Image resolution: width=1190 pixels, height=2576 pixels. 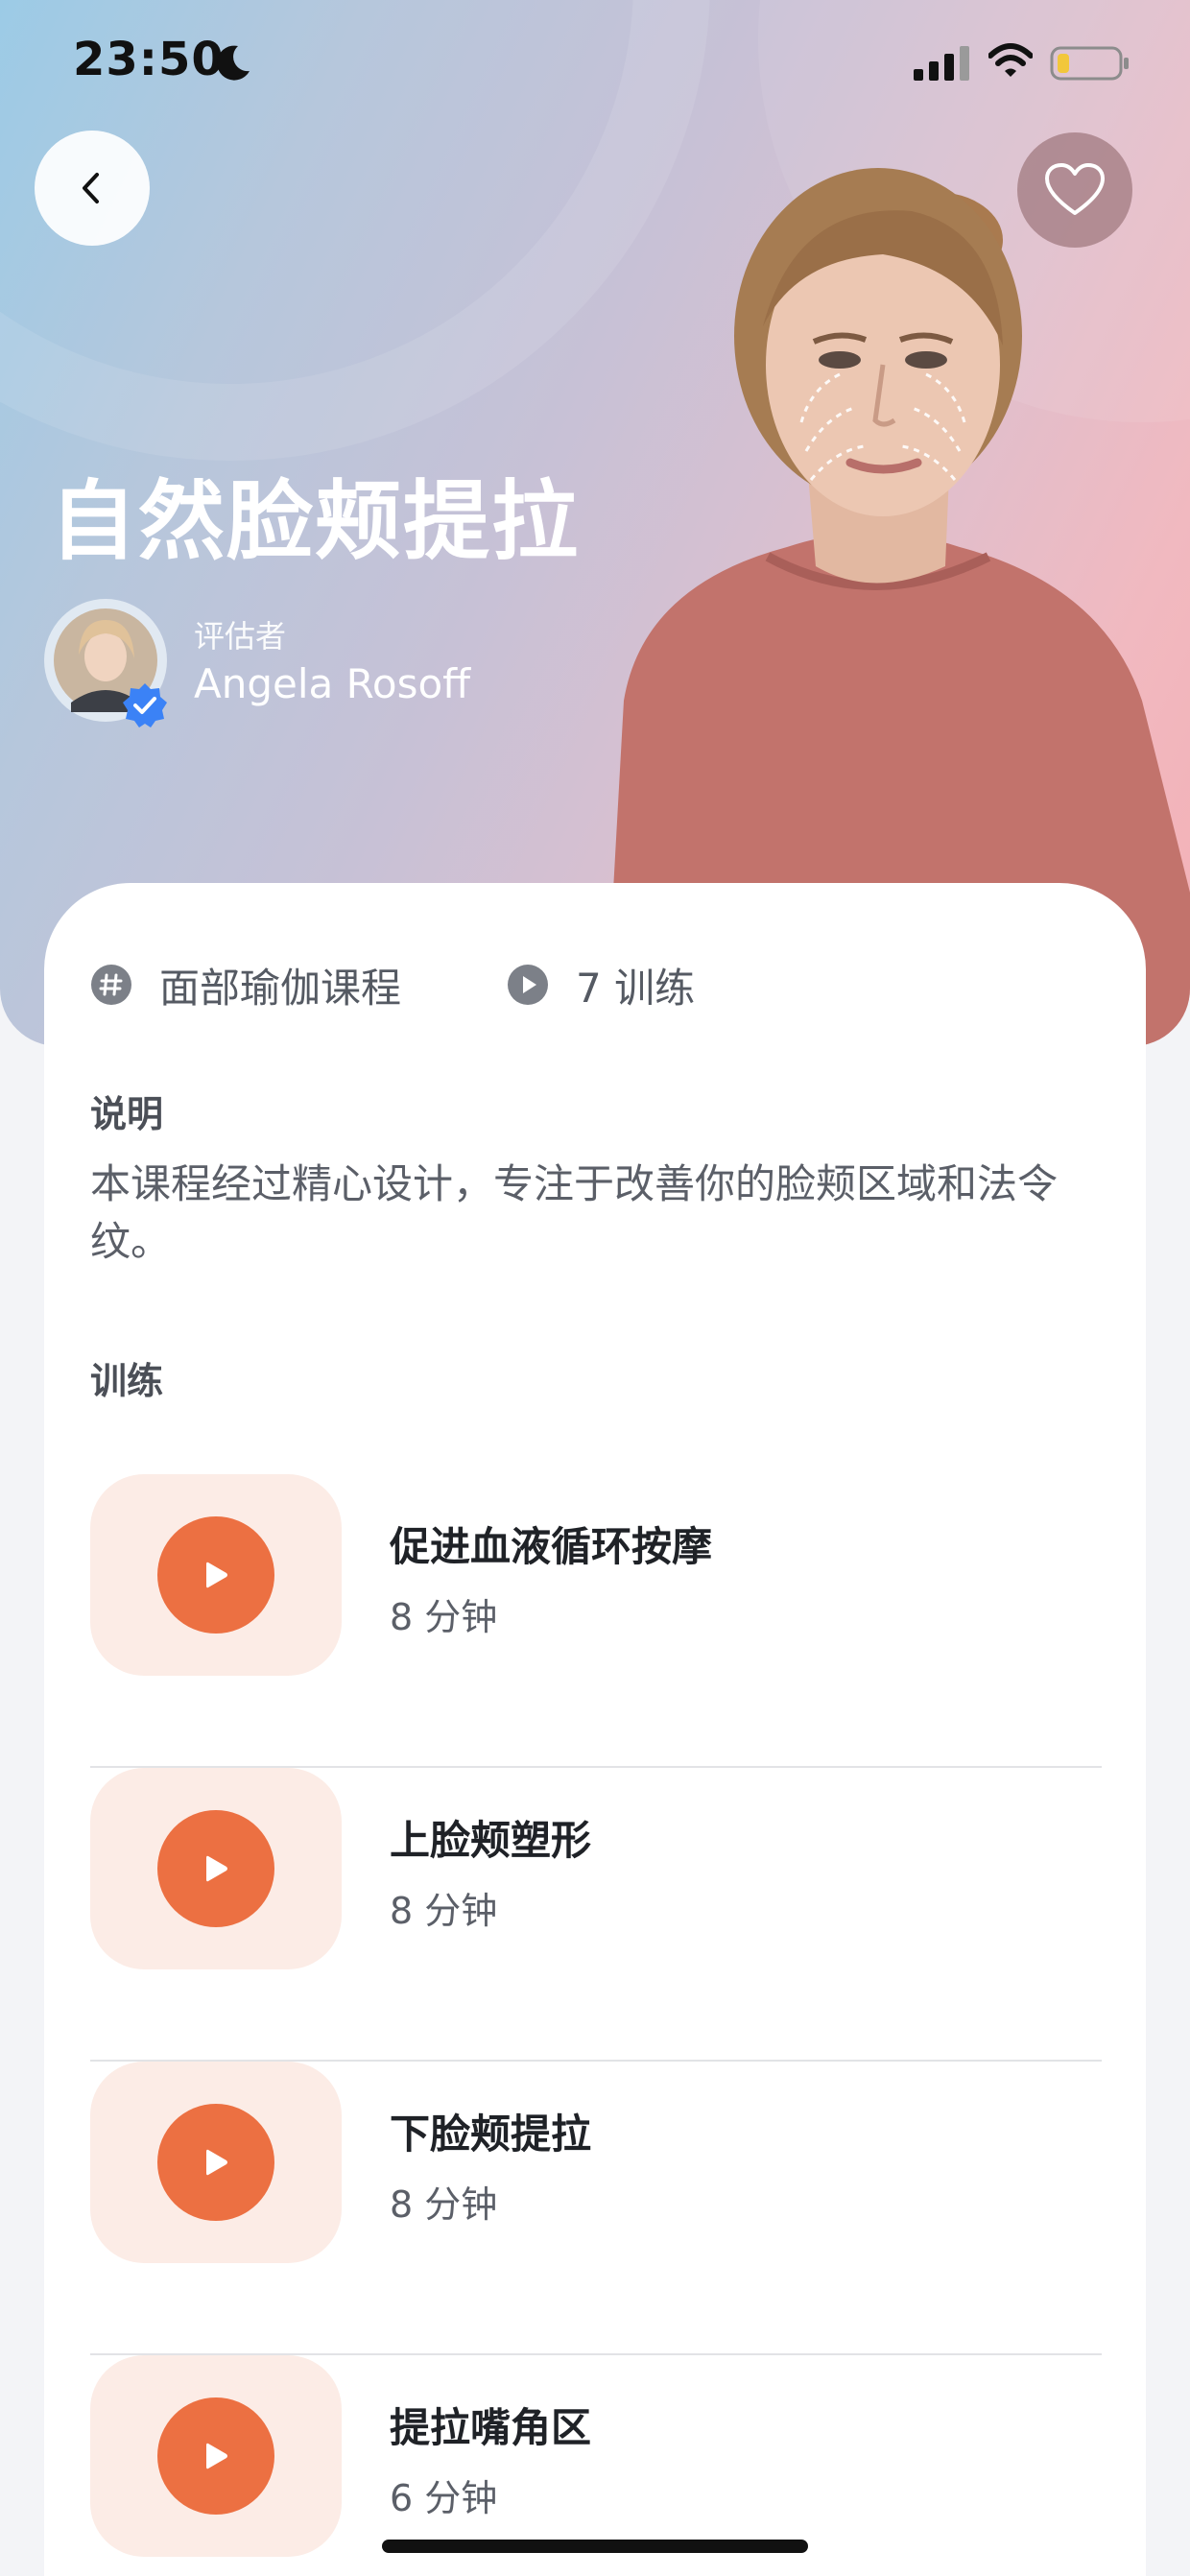 What do you see at coordinates (636, 988) in the screenshot?
I see `lessons-count-label: 7 训练` at bounding box center [636, 988].